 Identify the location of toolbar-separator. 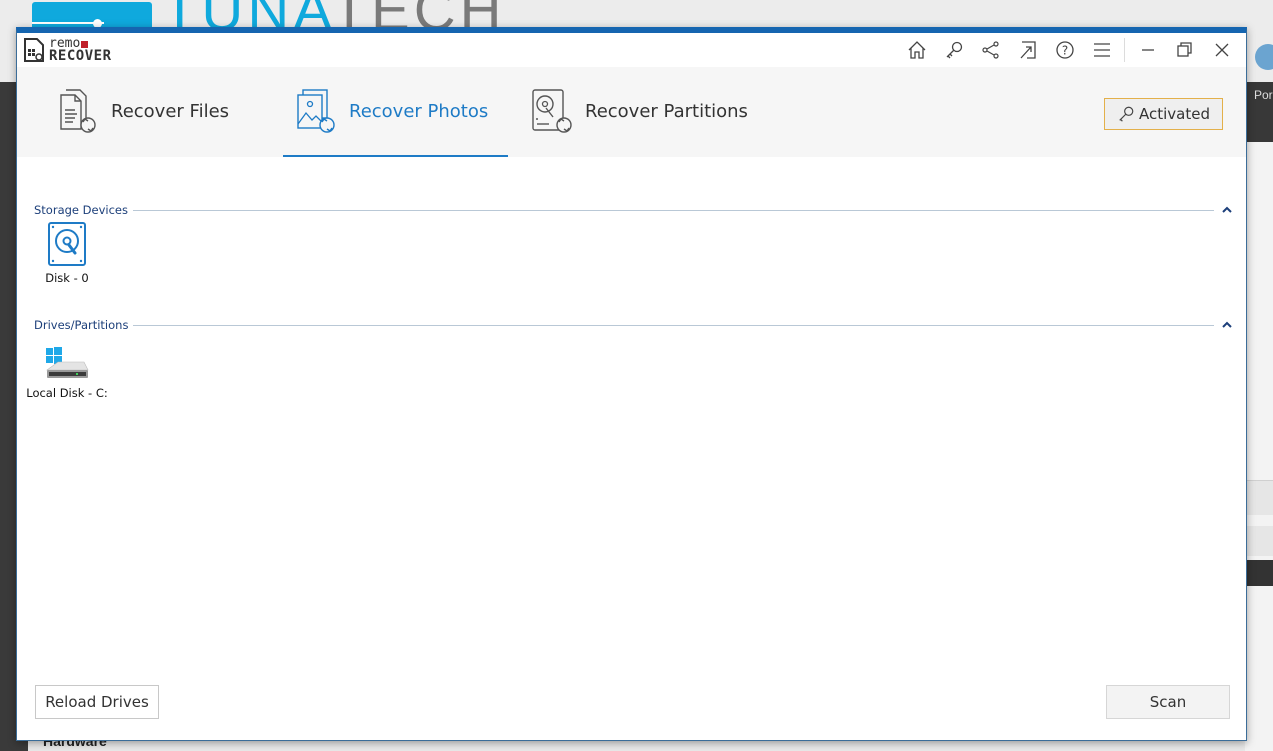
(1124, 50).